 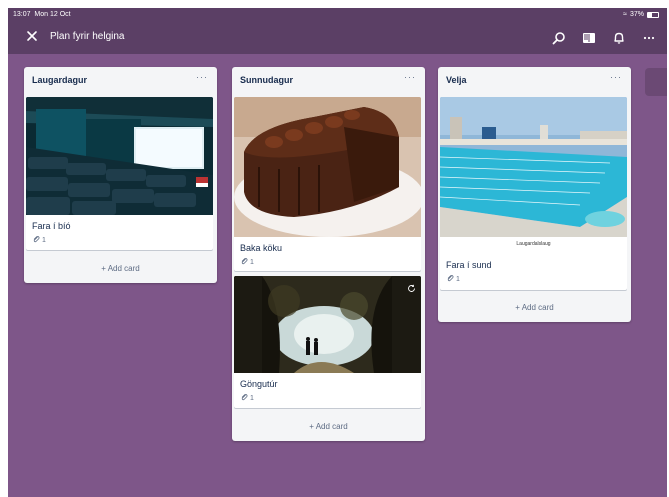 I want to click on more-icon, so click(x=649, y=38).